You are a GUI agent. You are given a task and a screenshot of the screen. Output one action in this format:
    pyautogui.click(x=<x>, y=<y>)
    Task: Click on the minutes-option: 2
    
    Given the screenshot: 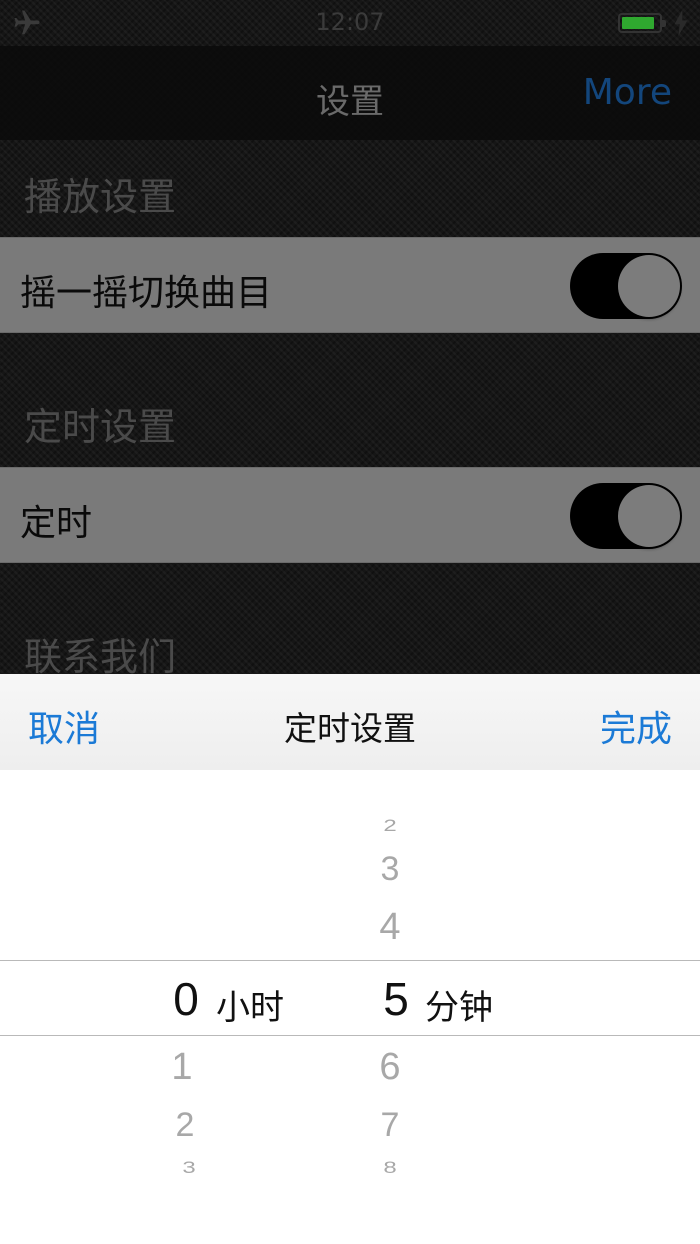 What is the action you would take?
    pyautogui.click(x=390, y=826)
    